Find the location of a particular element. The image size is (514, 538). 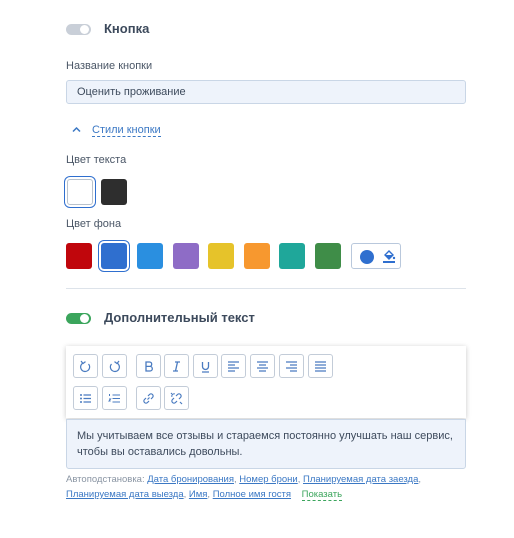

text-color-label: Цвет текста is located at coordinates (96, 160).